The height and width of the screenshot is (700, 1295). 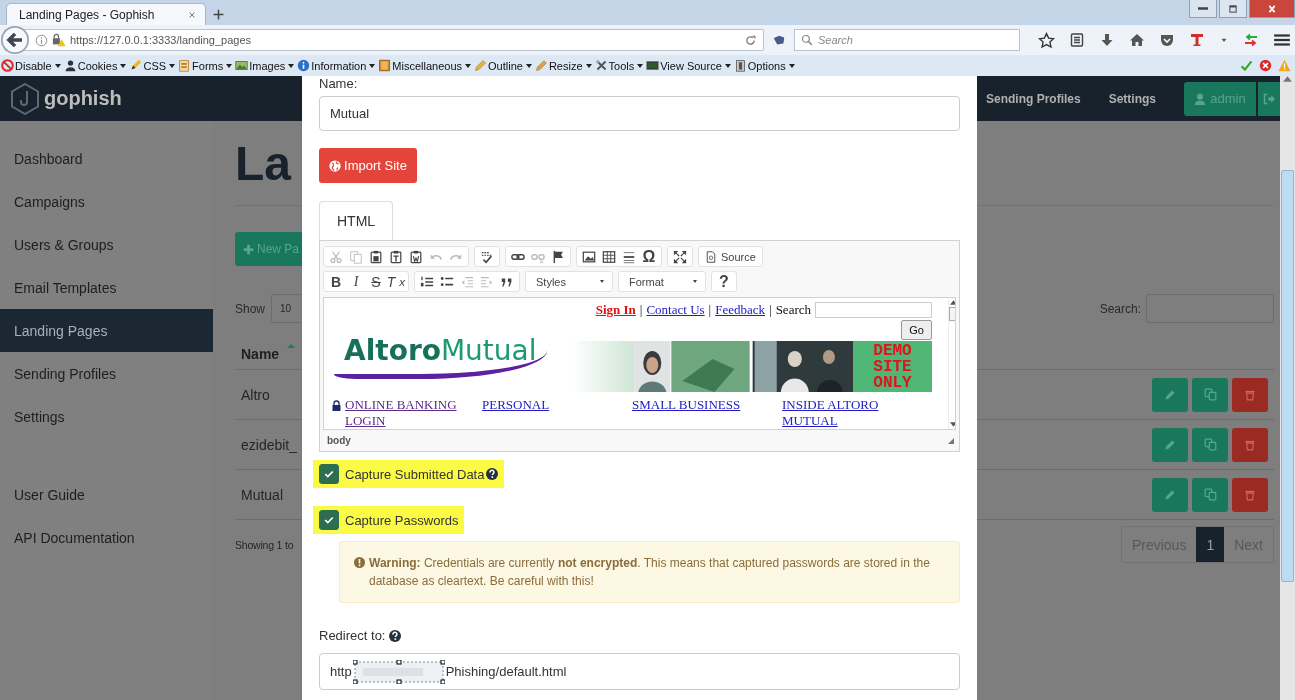 I want to click on column-header: Name, so click(x=260, y=353).